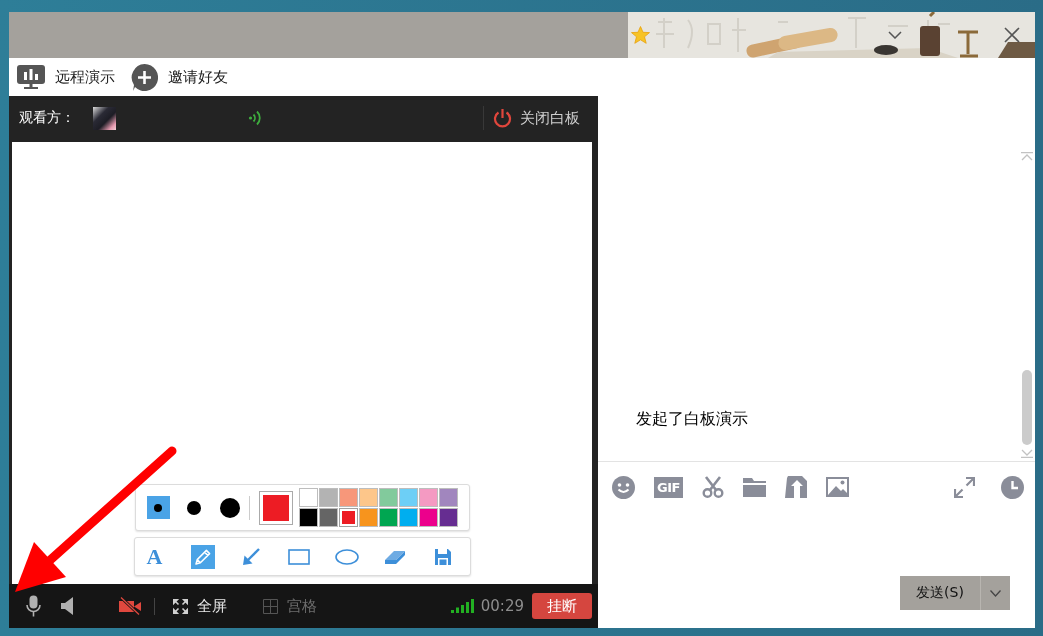 The height and width of the screenshot is (636, 1043). I want to click on grid-icon, so click(270, 606).